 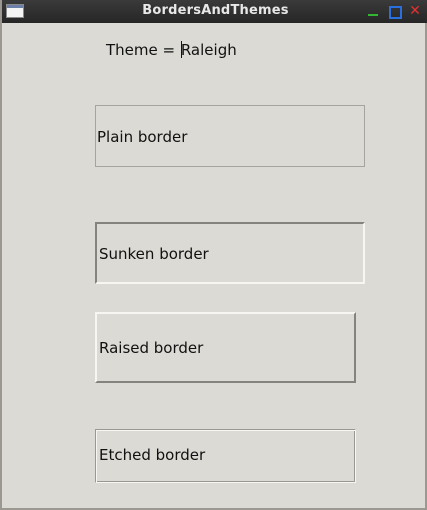 I want to click on theme-label: Theme = Raleigh, so click(x=171, y=50).